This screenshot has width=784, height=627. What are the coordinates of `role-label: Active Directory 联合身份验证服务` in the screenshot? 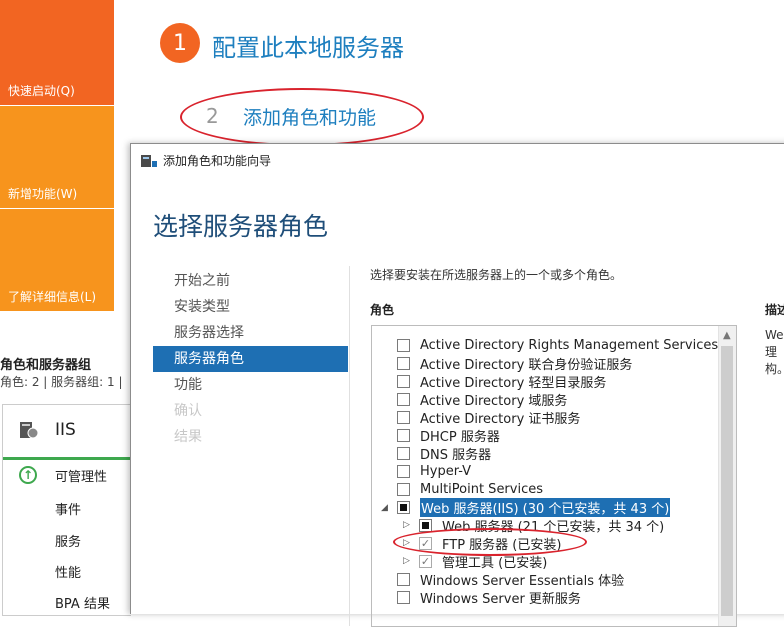 It's located at (526, 365).